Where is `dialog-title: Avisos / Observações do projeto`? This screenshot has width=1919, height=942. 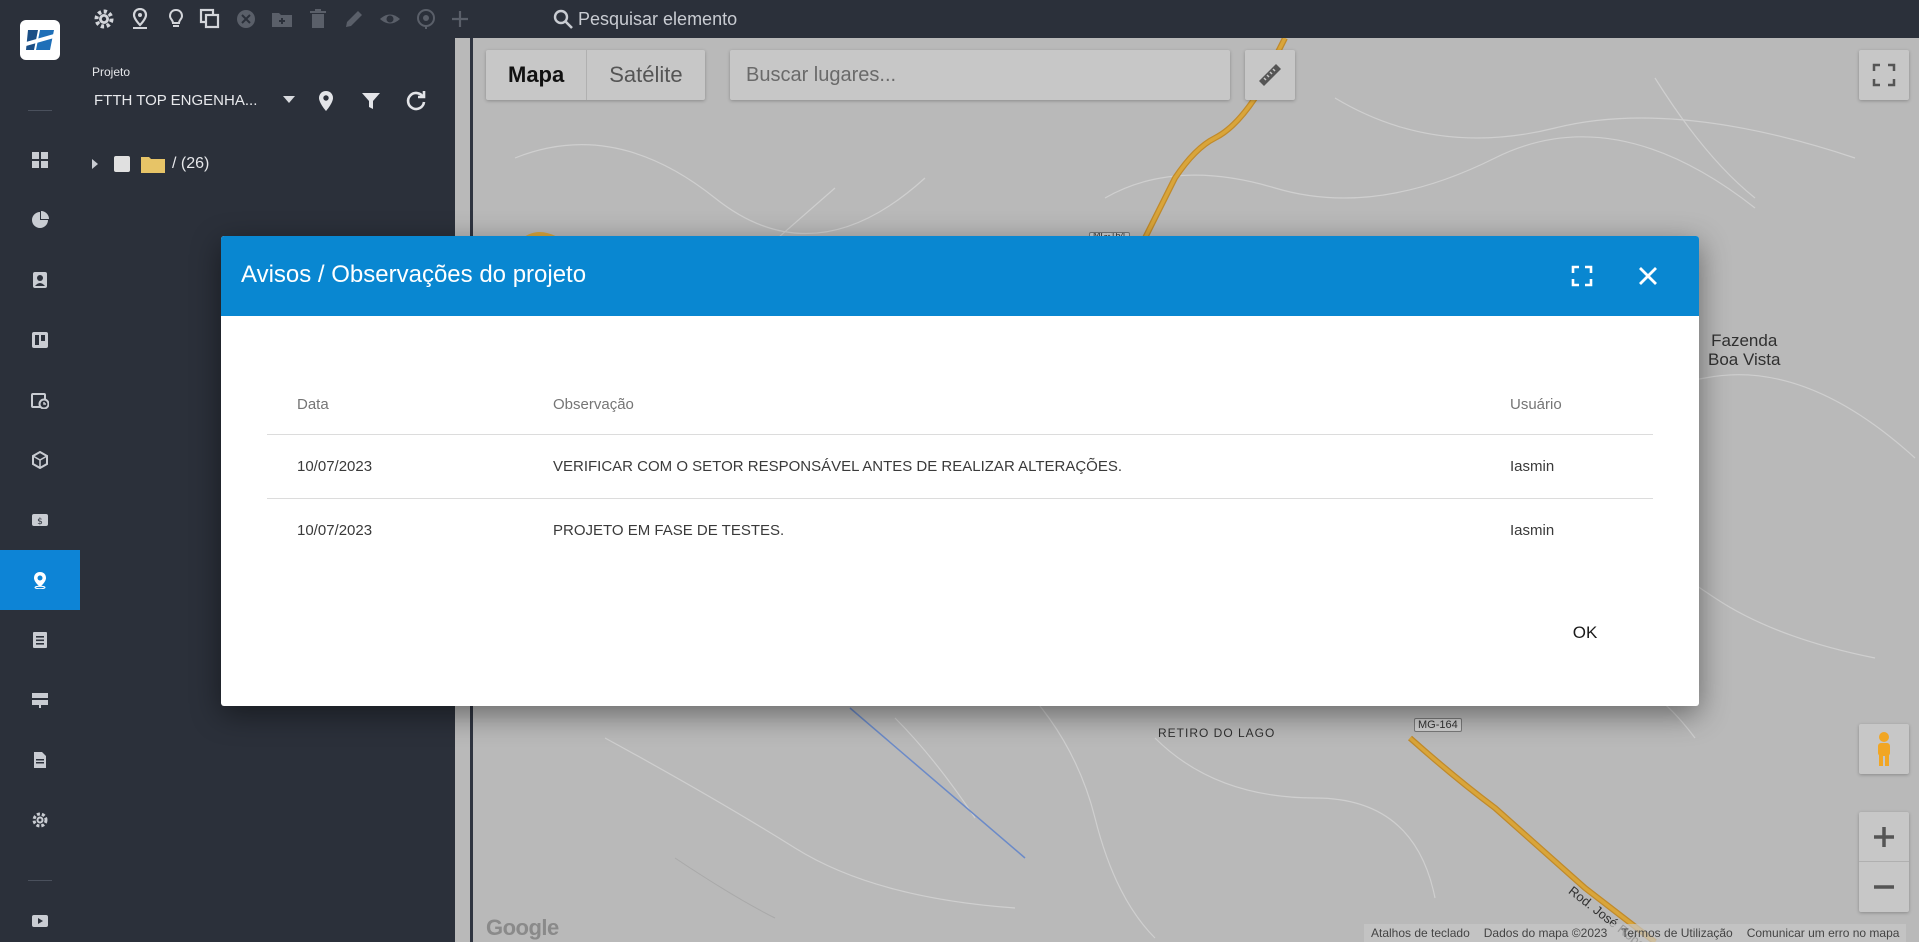 dialog-title: Avisos / Observações do projeto is located at coordinates (414, 274).